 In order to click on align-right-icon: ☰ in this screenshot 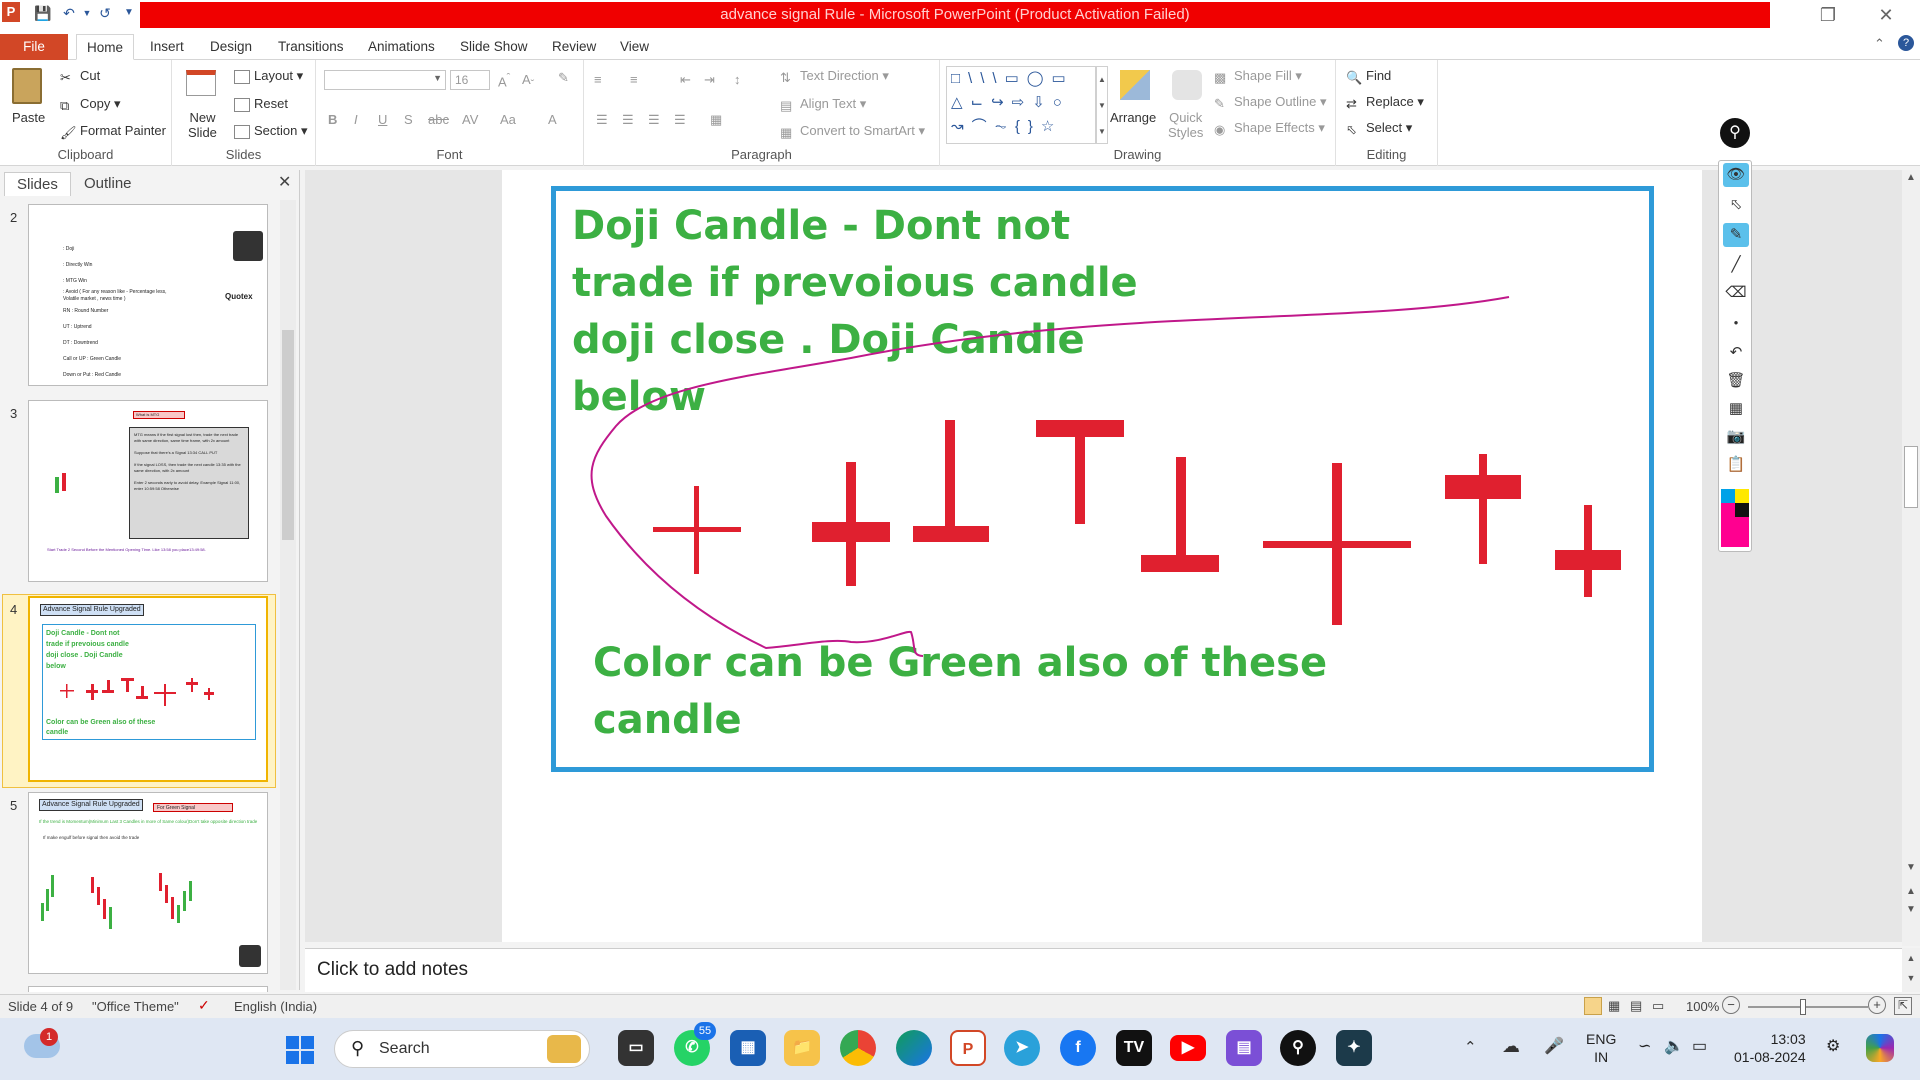, I will do `click(654, 120)`.